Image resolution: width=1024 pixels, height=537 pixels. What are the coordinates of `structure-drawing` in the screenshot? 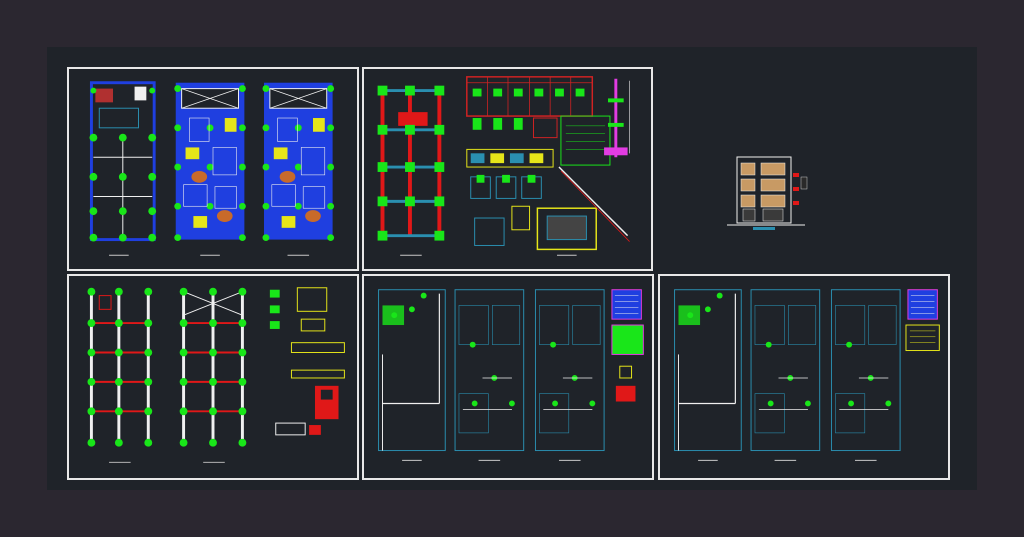 It's located at (503, 166).